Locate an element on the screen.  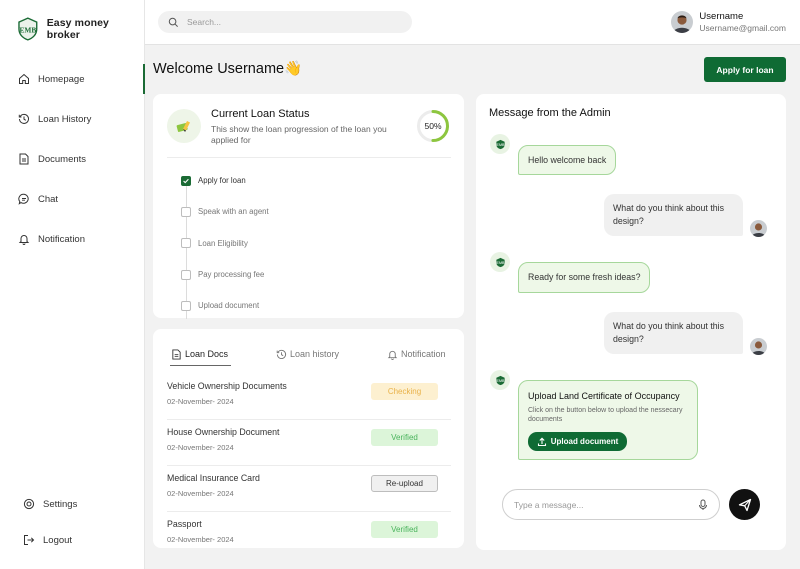
chat-message-admin: Ready for some fresh ideas? is located at coordinates (584, 277).